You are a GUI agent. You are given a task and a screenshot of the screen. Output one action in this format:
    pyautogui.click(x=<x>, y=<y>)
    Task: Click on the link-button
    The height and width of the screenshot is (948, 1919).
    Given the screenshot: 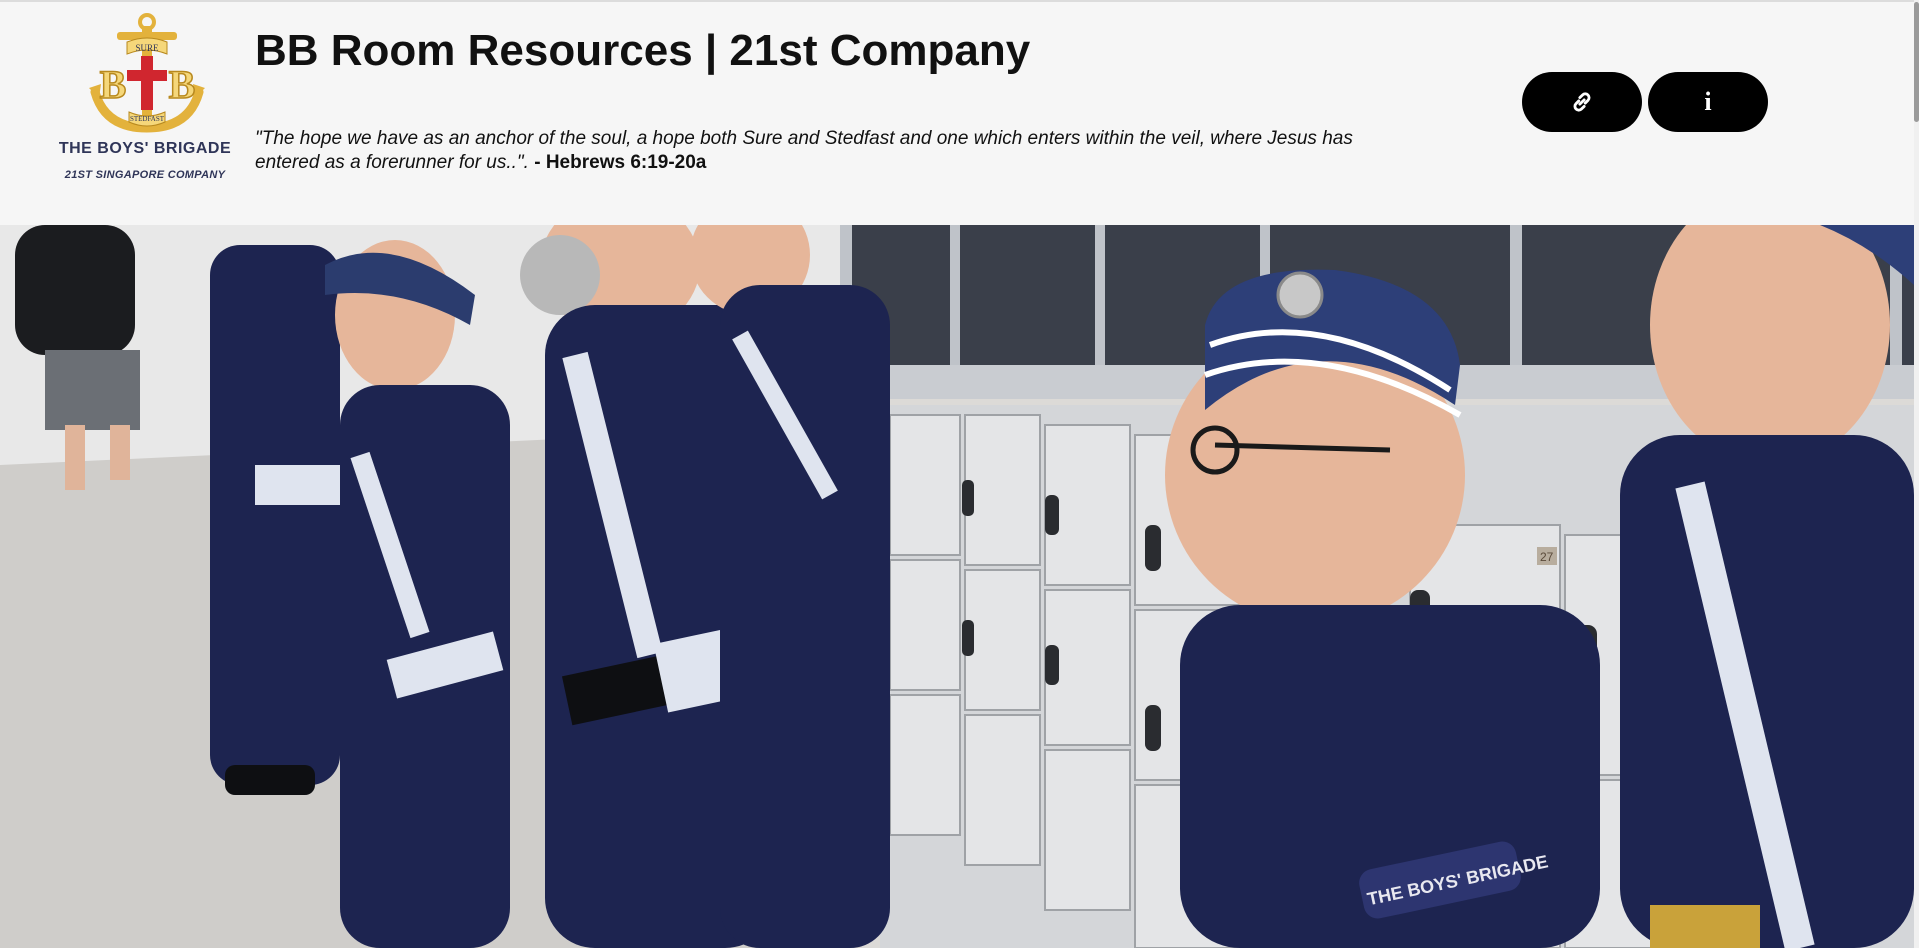 What is the action you would take?
    pyautogui.click(x=1582, y=102)
    